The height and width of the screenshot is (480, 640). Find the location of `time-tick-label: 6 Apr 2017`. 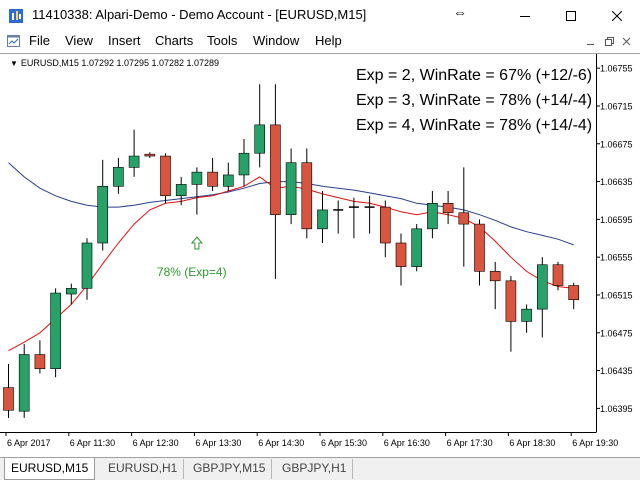

time-tick-label: 6 Apr 2017 is located at coordinates (29, 443).